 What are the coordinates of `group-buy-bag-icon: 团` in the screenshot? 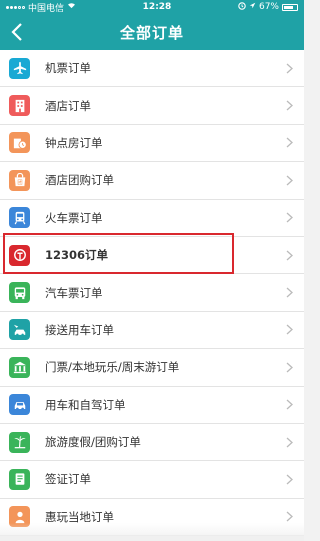 It's located at (19, 180).